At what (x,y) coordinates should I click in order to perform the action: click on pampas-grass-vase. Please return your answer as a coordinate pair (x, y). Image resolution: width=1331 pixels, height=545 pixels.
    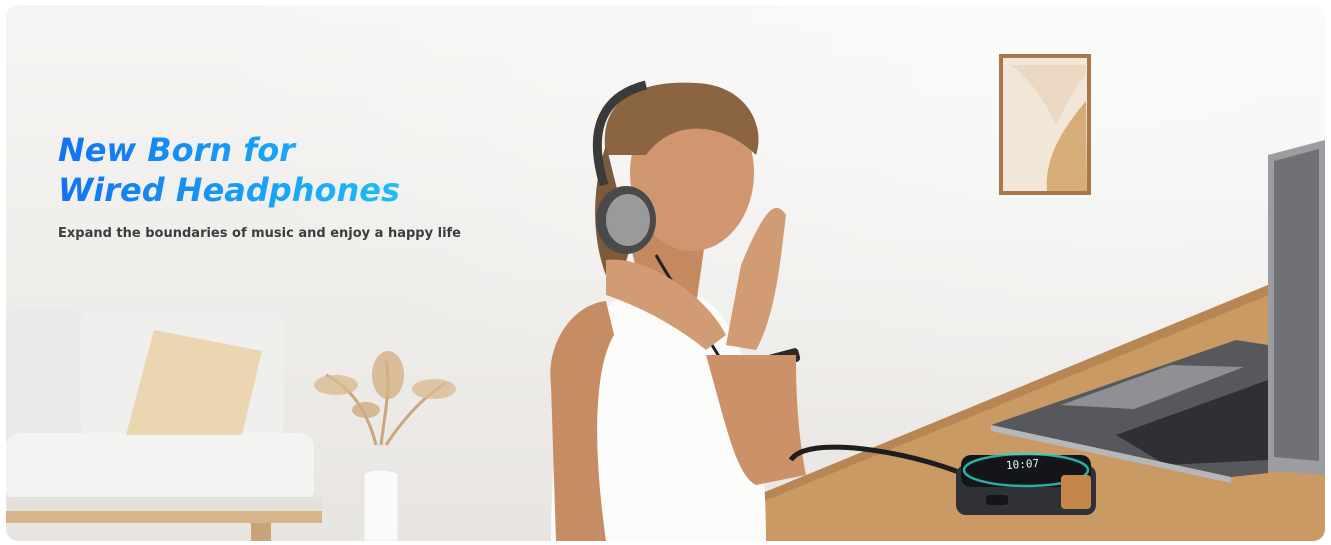
    Looking at the image, I should click on (385, 446).